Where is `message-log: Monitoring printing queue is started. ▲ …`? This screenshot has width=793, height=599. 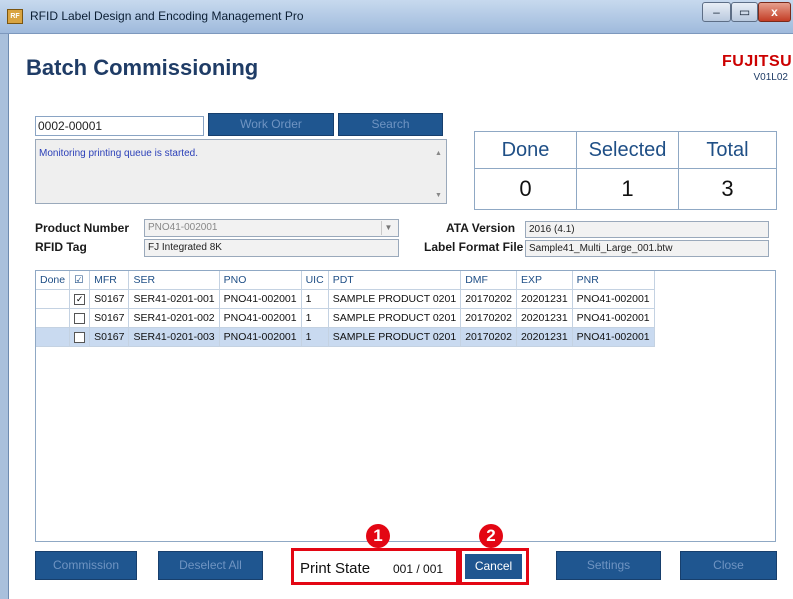
message-log: Monitoring printing queue is started. ▲ … is located at coordinates (241, 171).